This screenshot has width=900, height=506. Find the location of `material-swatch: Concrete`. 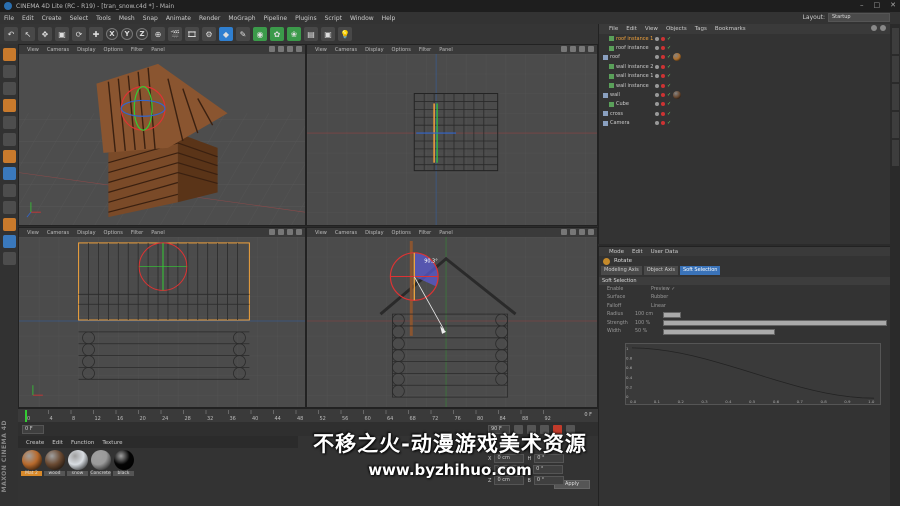

material-swatch: Concrete is located at coordinates (100, 463).